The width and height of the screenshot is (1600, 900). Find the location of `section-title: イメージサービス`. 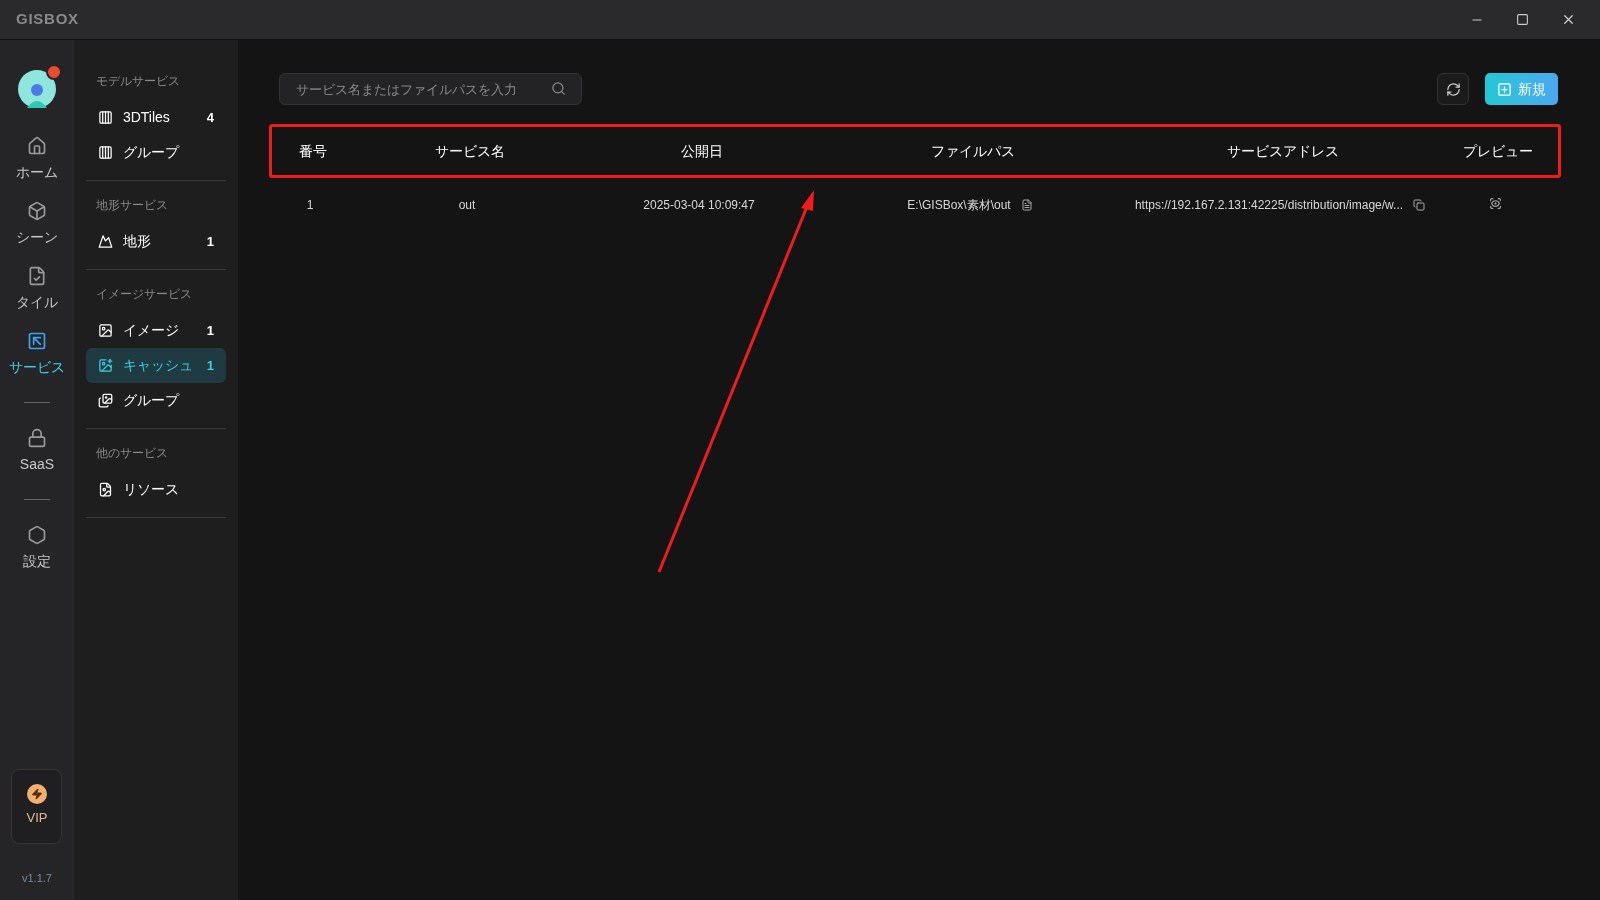

section-title: イメージサービス is located at coordinates (143, 294).